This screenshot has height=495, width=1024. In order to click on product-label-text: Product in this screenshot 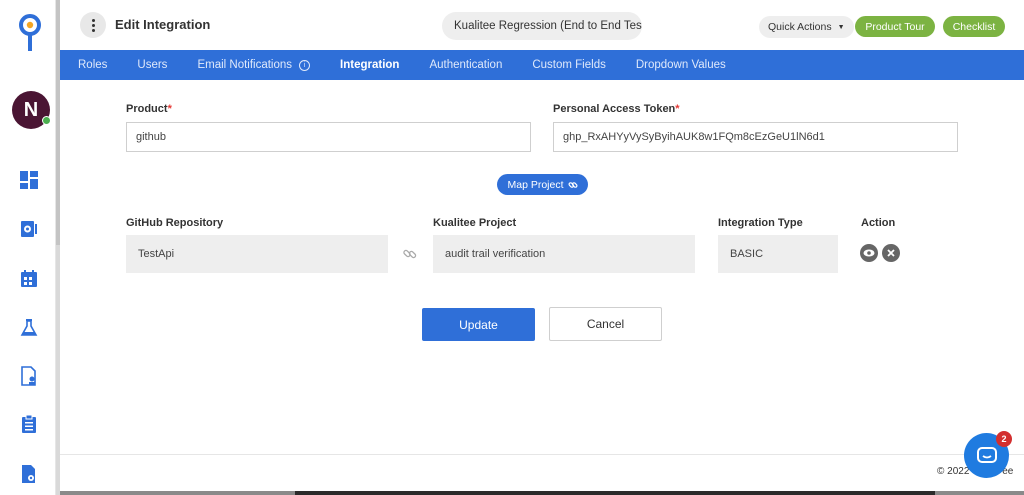, I will do `click(147, 109)`.